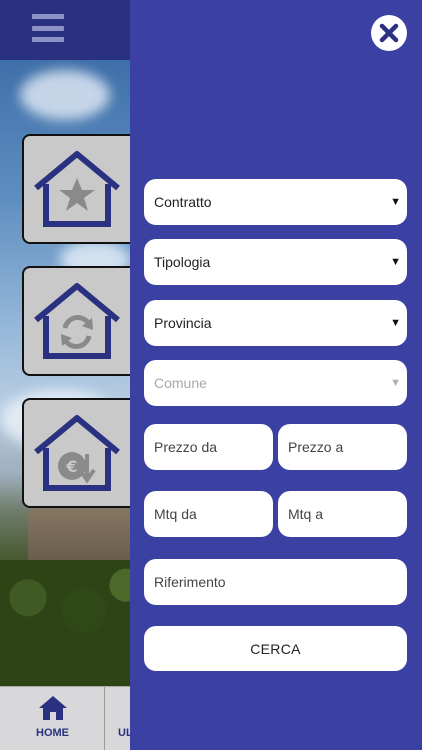 This screenshot has height=750, width=422. I want to click on card-featured-properties, so click(82, 189).